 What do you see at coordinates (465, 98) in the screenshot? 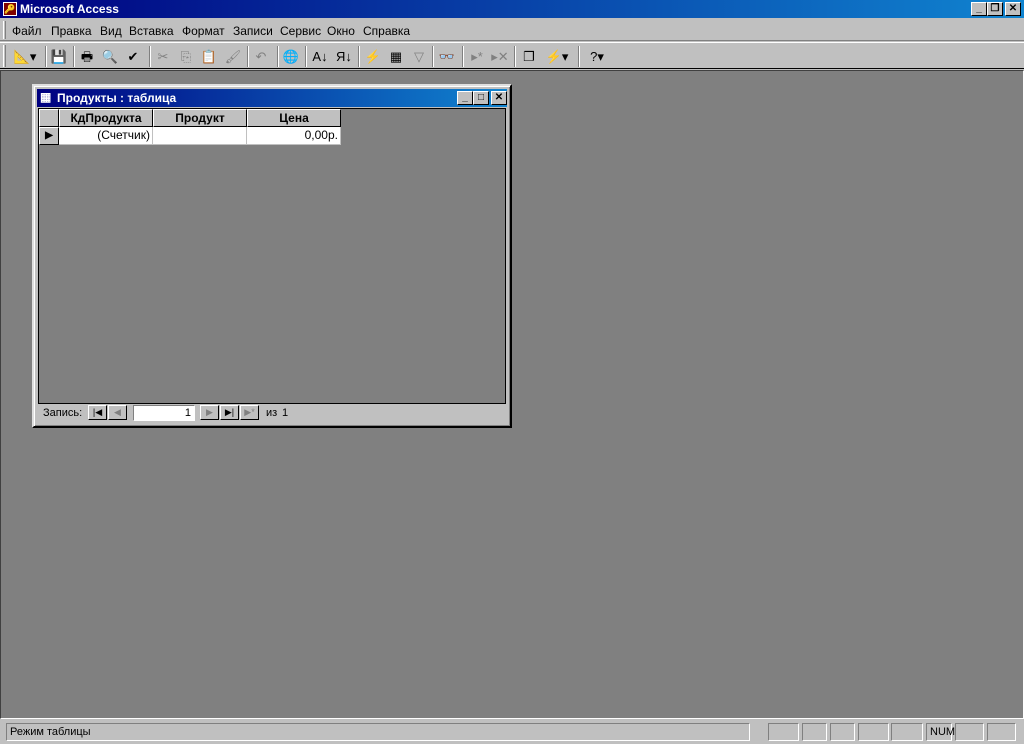
I see `child-minimize-button: _` at bounding box center [465, 98].